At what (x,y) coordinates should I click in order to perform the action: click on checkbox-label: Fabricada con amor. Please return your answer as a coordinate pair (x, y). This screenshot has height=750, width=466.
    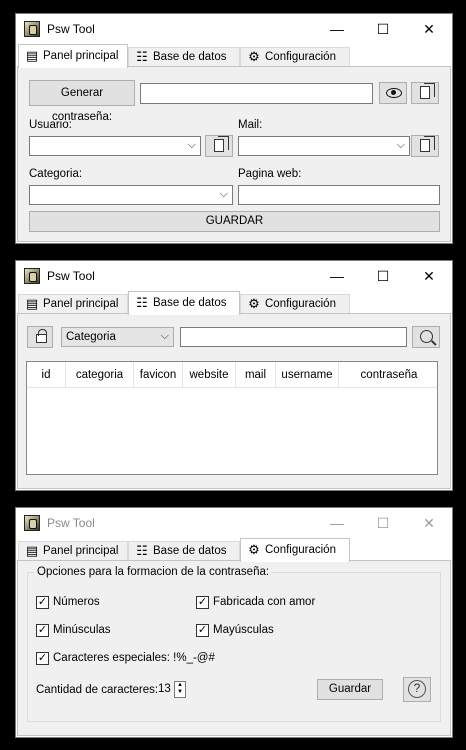
    Looking at the image, I should click on (264, 602).